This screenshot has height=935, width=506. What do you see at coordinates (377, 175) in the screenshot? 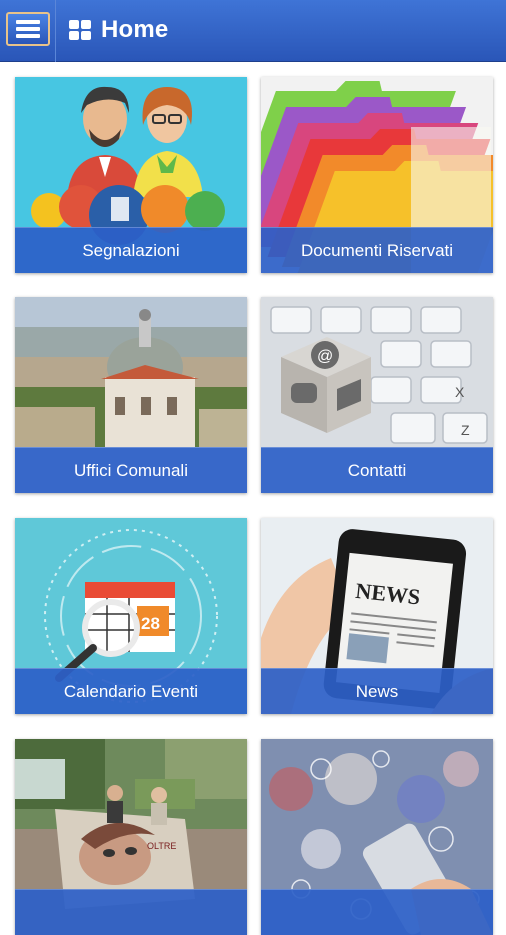
I see `tile-documenti-riservati: Documenti Riservati` at bounding box center [377, 175].